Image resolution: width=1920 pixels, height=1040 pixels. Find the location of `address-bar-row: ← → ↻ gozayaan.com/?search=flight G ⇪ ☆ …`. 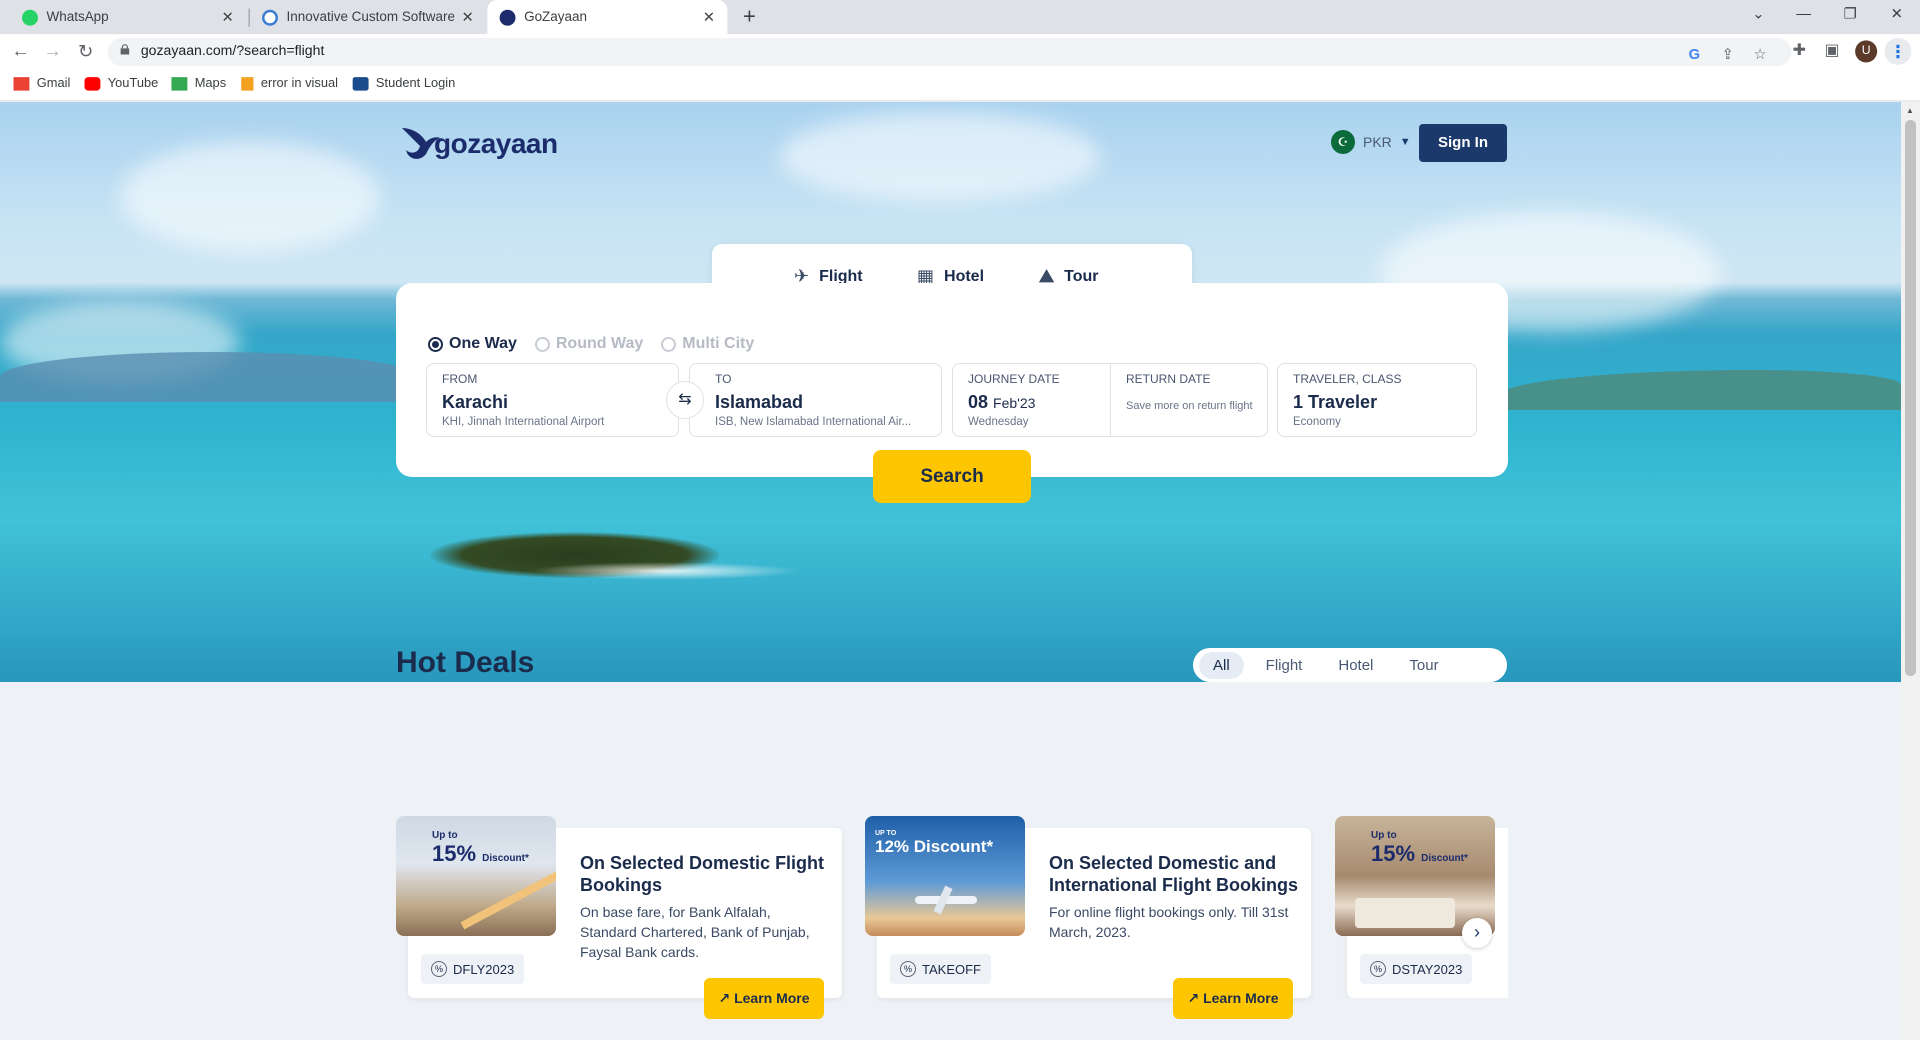

address-bar-row: ← → ↻ gozayaan.com/?search=flight G ⇪ ☆ … is located at coordinates (960, 52).